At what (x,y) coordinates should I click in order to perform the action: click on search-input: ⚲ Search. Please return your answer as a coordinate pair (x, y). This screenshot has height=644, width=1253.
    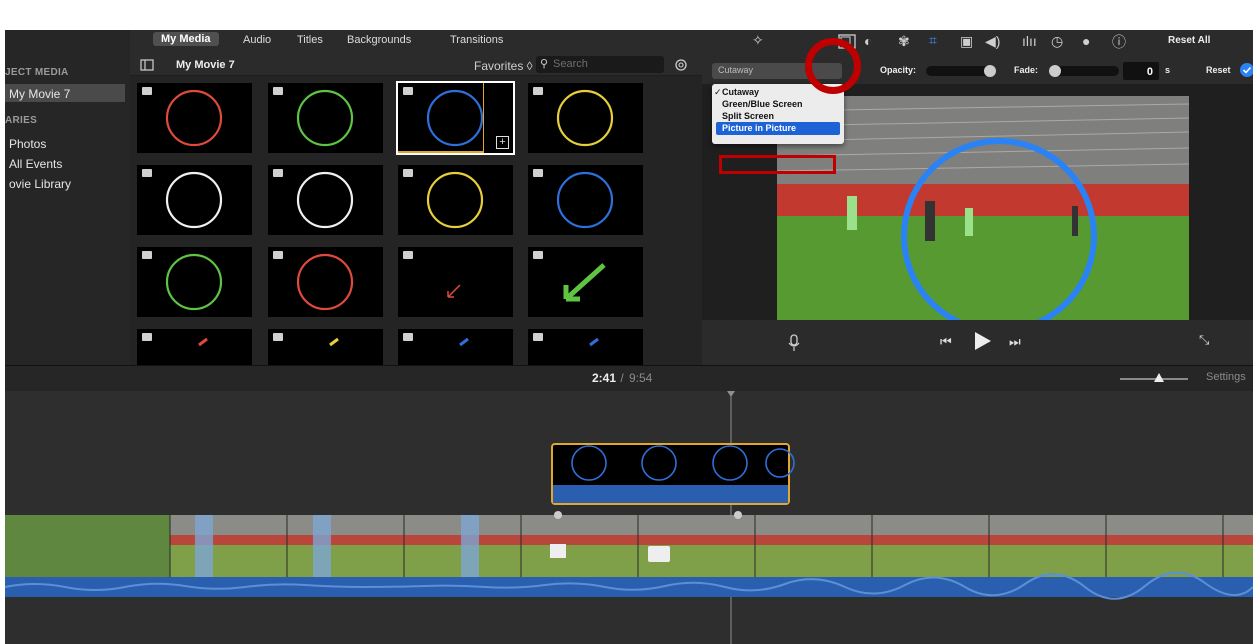
    Looking at the image, I should click on (600, 64).